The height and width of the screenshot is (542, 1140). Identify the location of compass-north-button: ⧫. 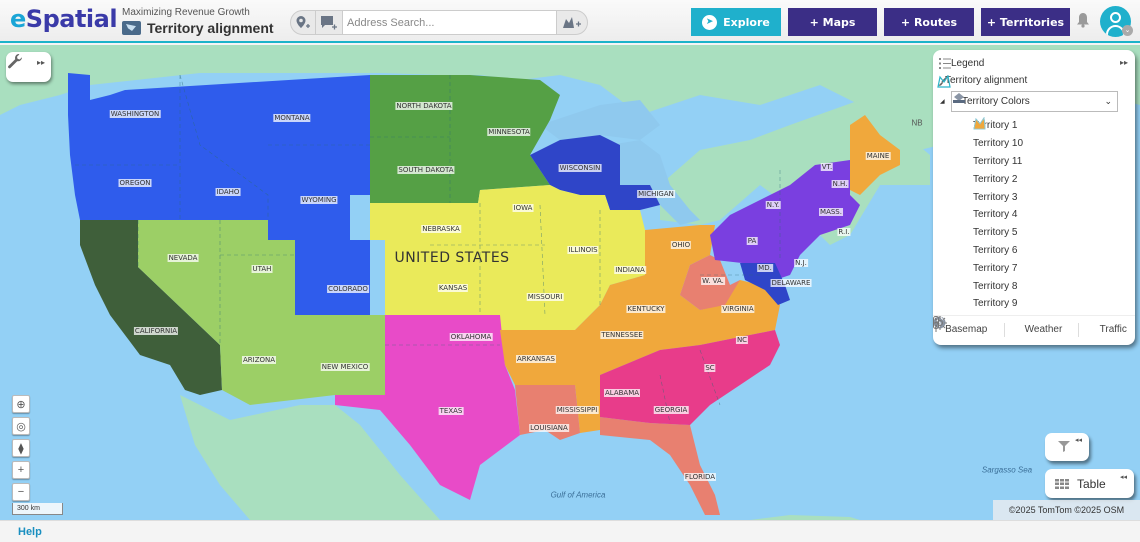
(21, 448).